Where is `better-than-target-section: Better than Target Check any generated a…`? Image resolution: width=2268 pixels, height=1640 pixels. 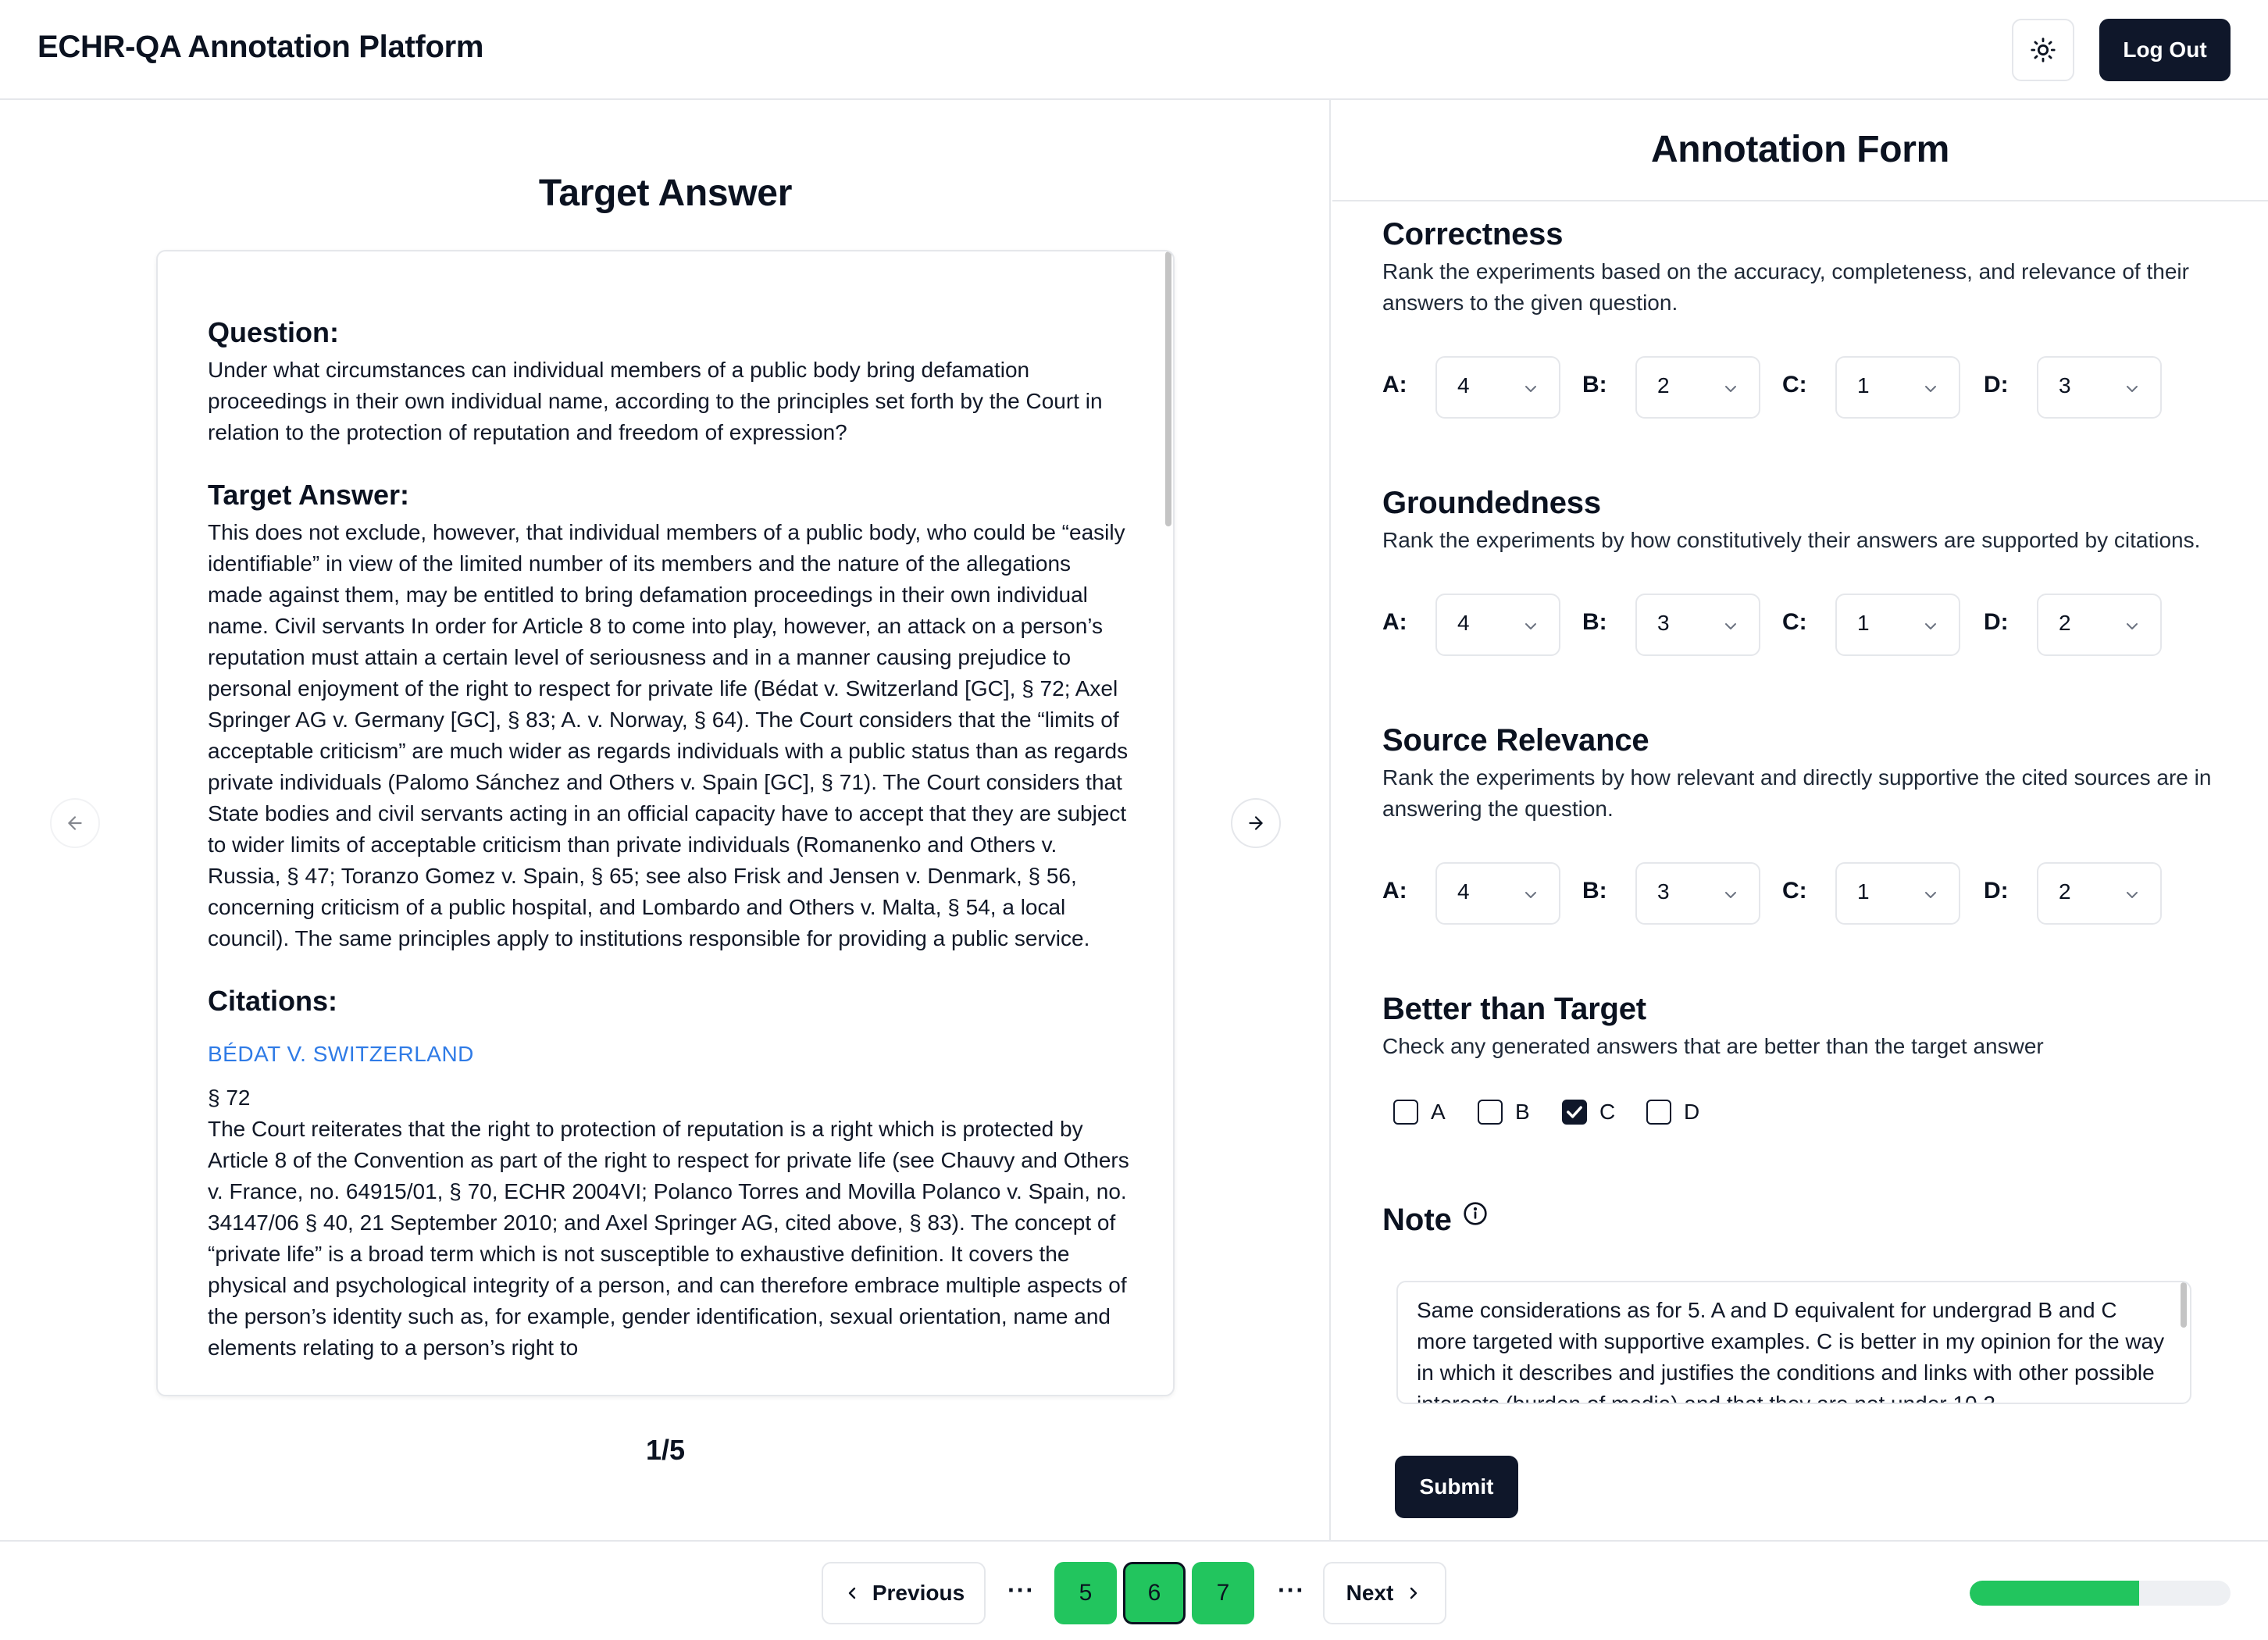 better-than-target-section: Better than Target Check any generated a… is located at coordinates (1815, 1025).